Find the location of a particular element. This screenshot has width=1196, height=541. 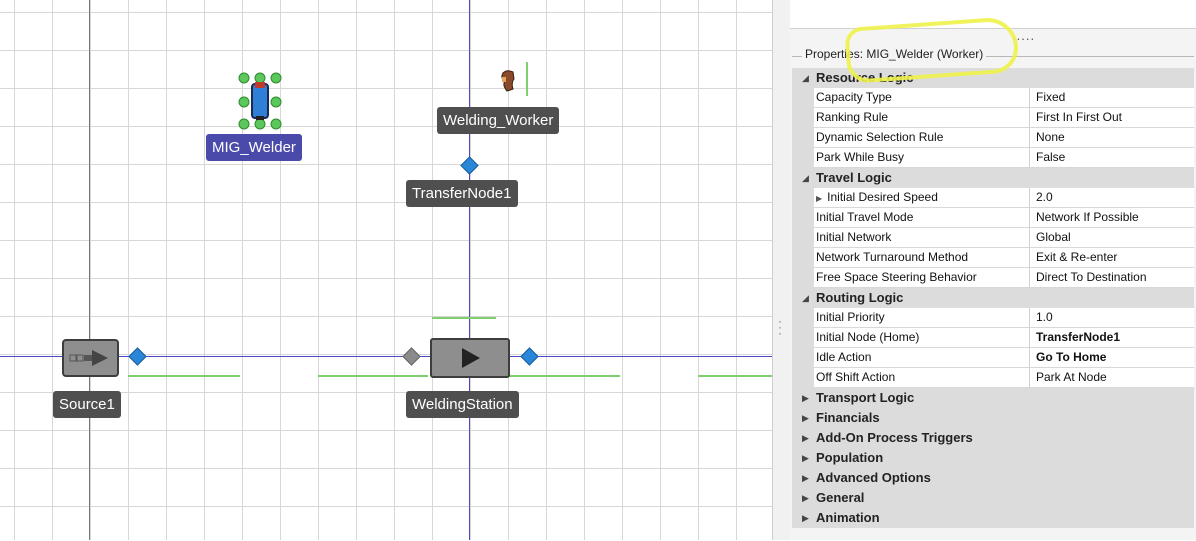

property-row: Ranking Rule First In First Out is located at coordinates (993, 118).